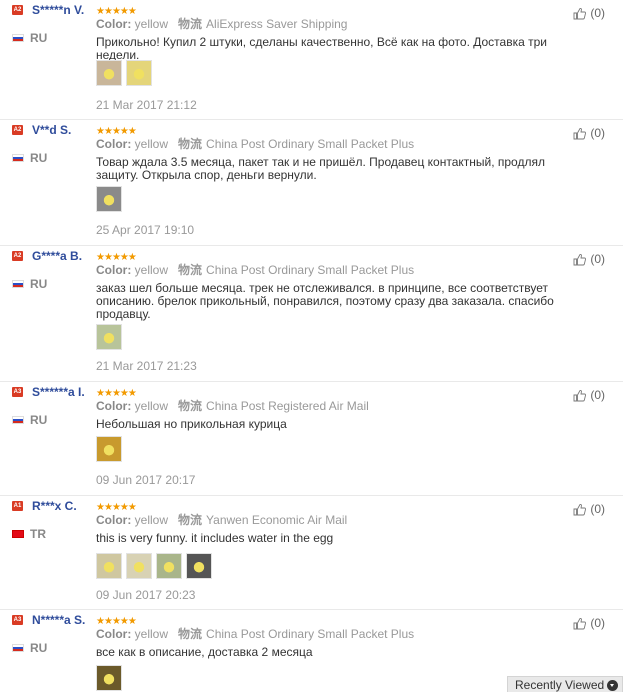  Describe the element at coordinates (146, 366) in the screenshot. I see `review-date: 21 Mar 2017 21:23` at that location.